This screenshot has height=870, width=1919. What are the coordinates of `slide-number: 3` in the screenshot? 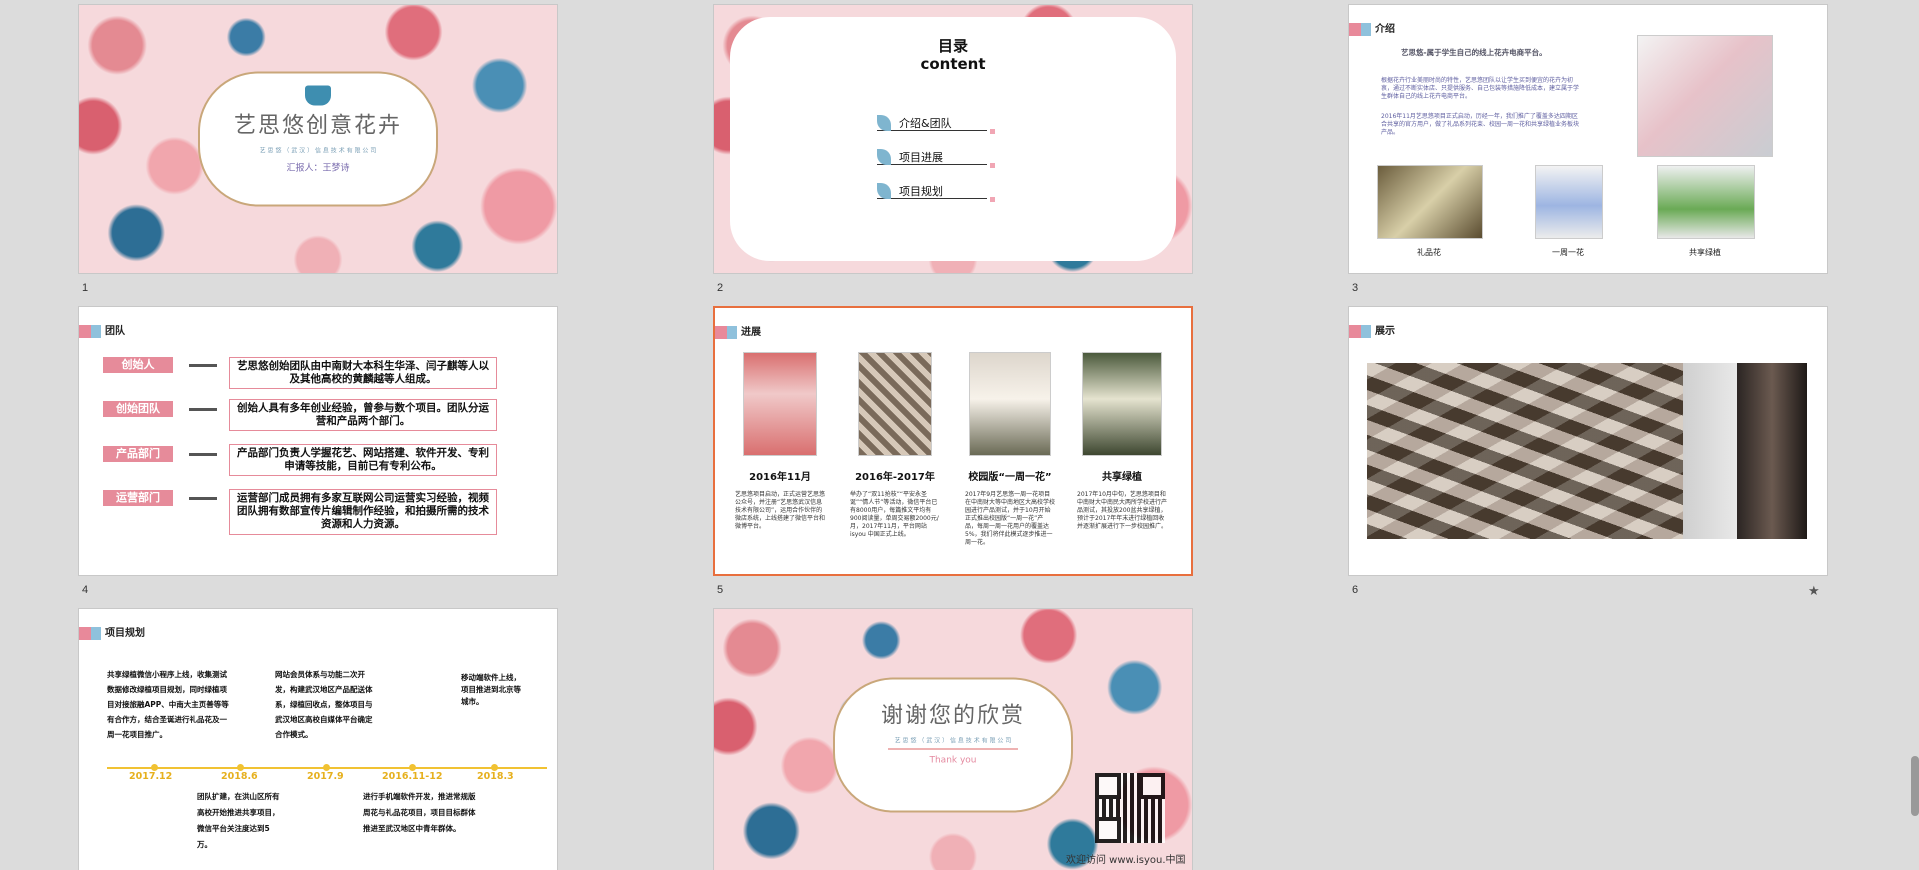 It's located at (1355, 288).